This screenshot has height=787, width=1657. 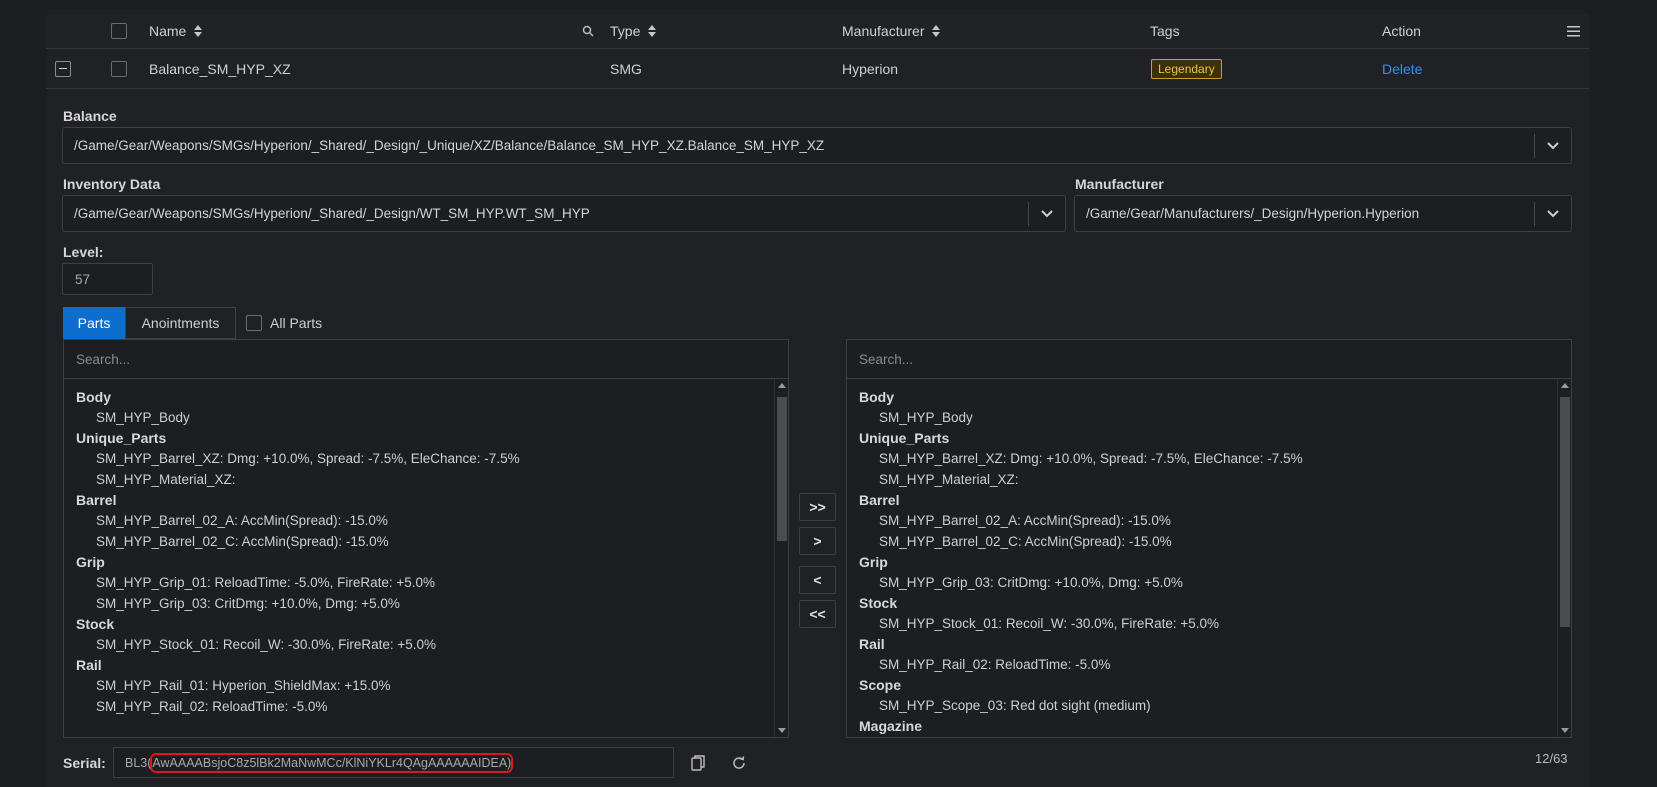 I want to click on table-header: Name Type Manufacturer Tags Action, so click(x=817, y=31).